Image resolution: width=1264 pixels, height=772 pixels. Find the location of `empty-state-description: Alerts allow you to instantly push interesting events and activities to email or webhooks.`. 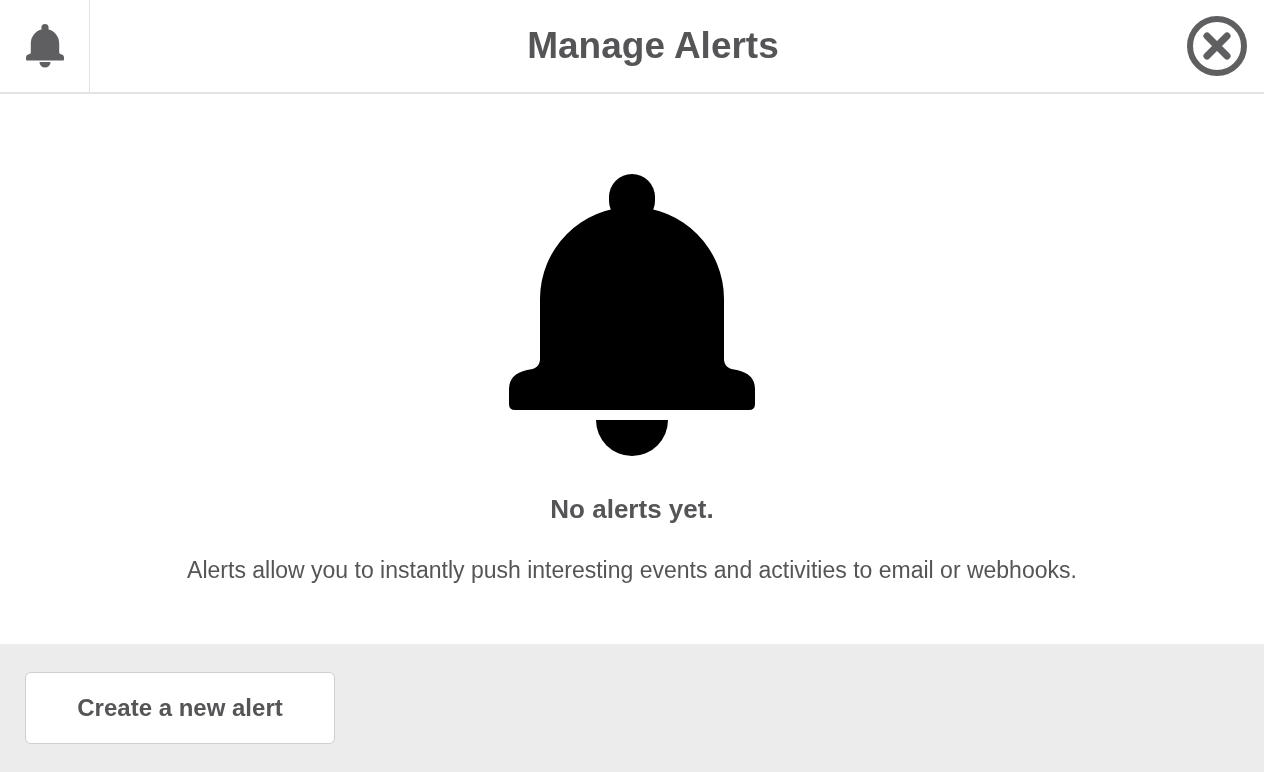

empty-state-description: Alerts allow you to instantly push interesting events and activities to email or webhooks. is located at coordinates (632, 570).